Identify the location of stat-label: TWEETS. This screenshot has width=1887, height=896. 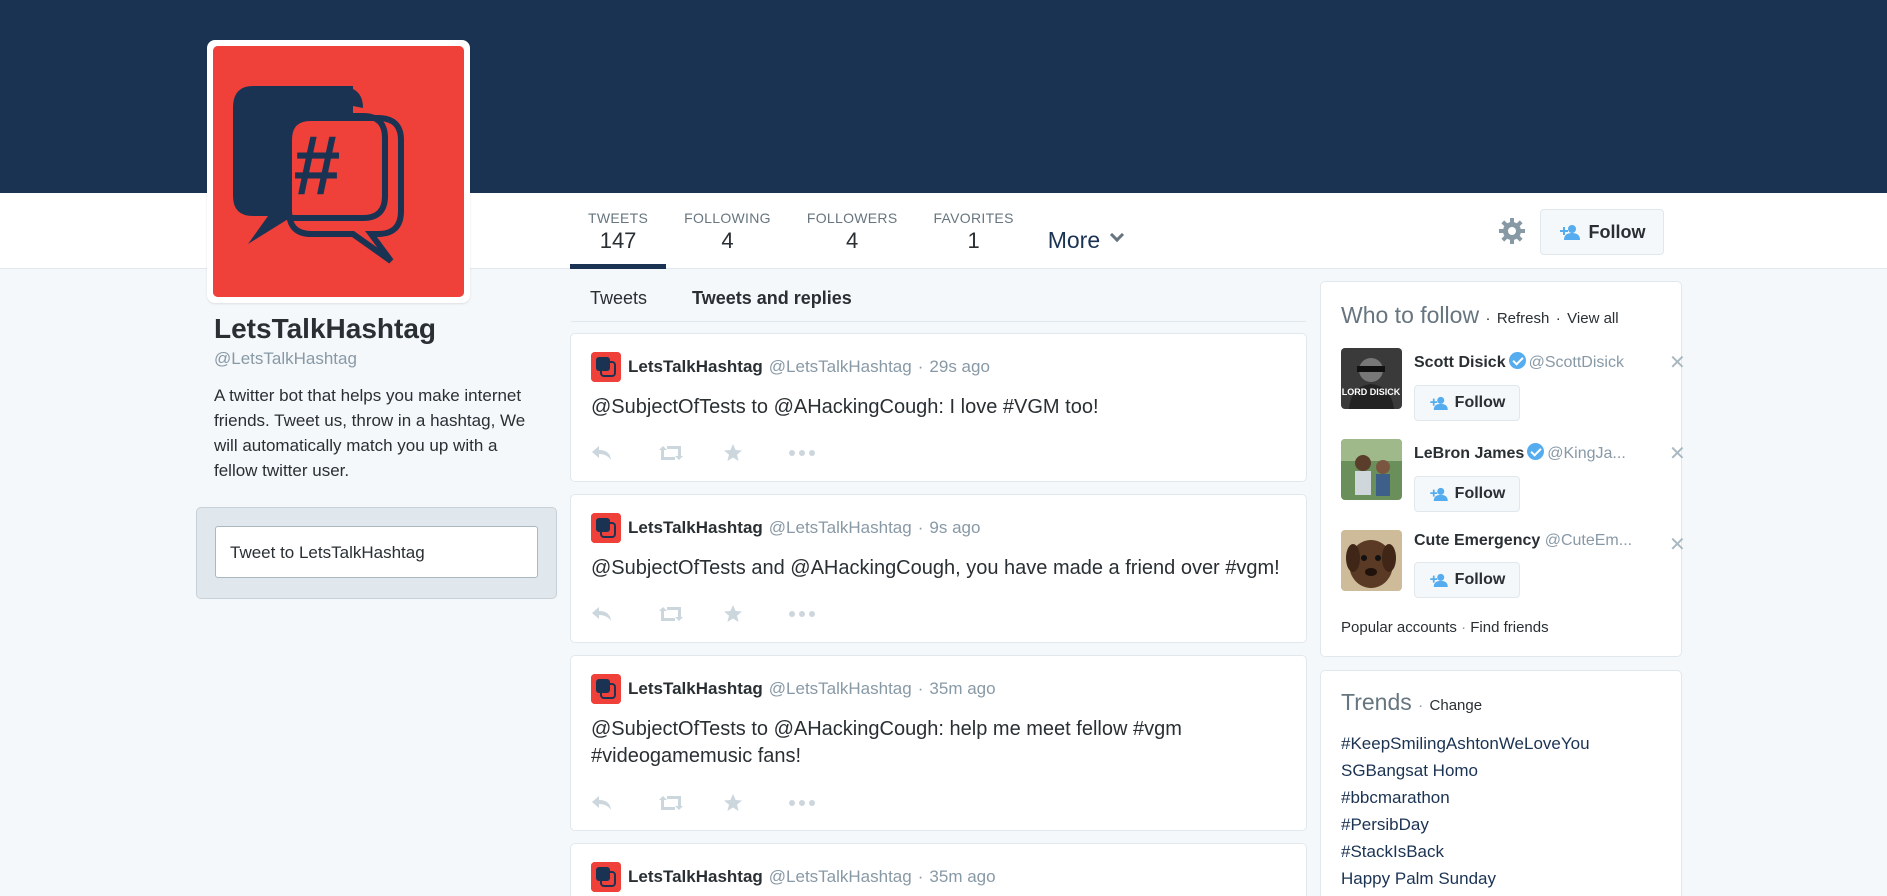
(618, 218).